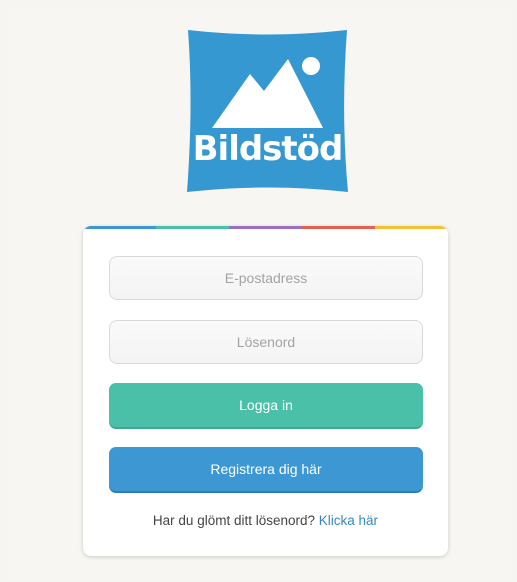  I want to click on login-button: Logga in, so click(266, 406).